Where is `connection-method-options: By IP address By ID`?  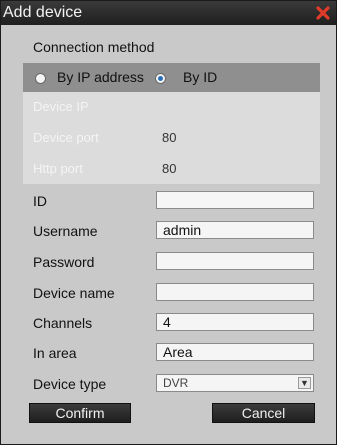
connection-method-options: By IP address By ID is located at coordinates (171, 77).